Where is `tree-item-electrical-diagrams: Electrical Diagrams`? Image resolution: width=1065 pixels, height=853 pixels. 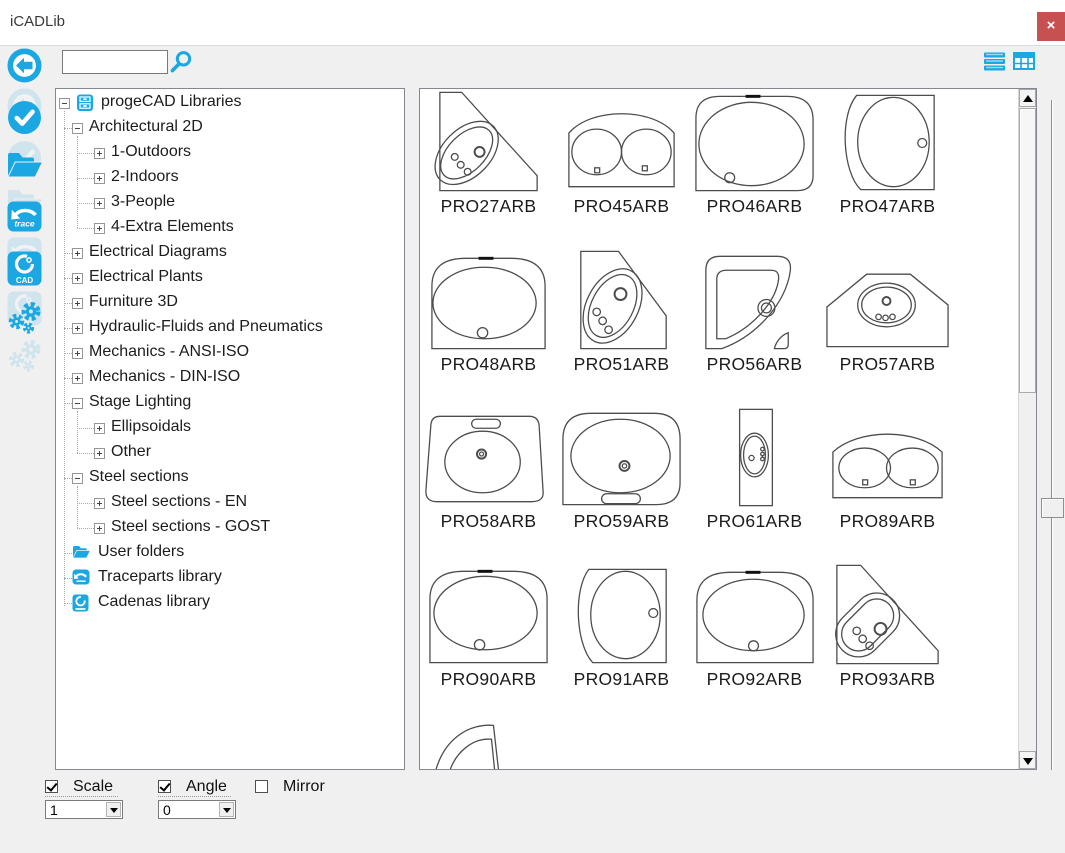
tree-item-electrical-diagrams: Electrical Diagrams is located at coordinates (230, 253).